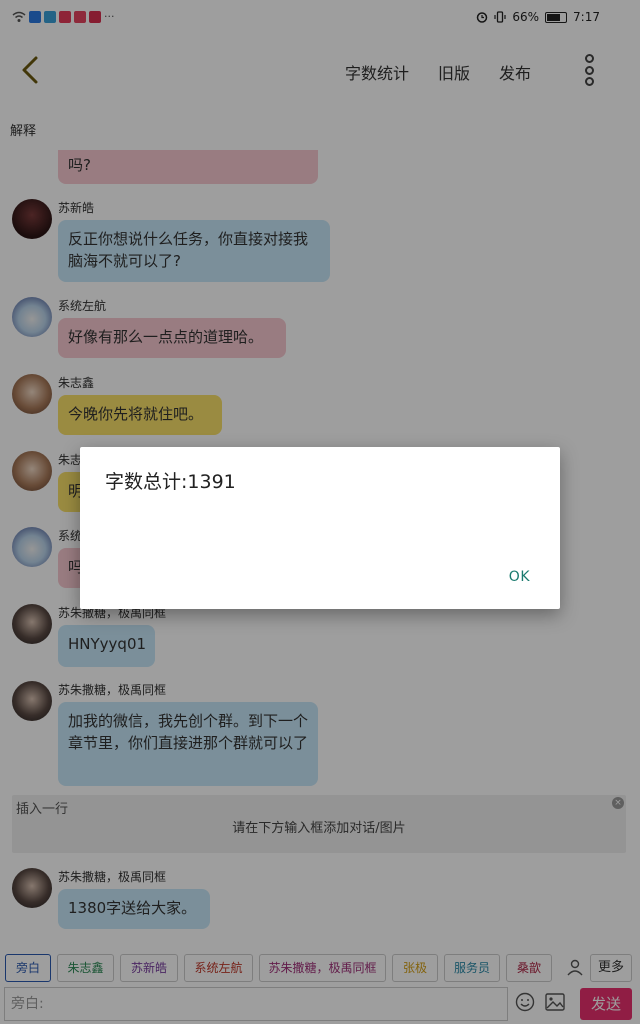 The width and height of the screenshot is (640, 1024). I want to click on ok-button: OK, so click(519, 577).